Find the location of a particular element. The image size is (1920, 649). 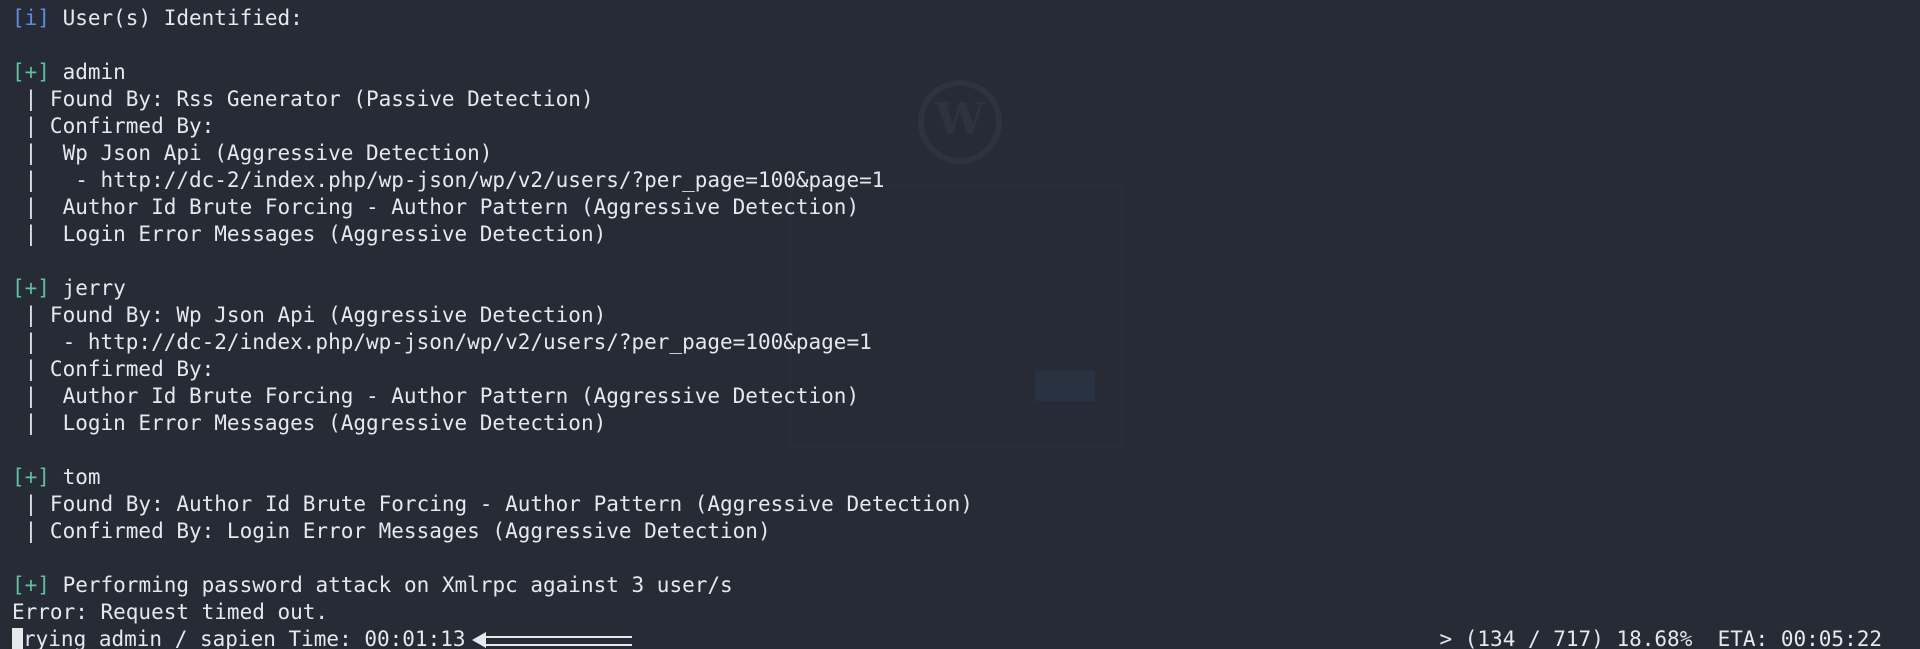

info-tag: [i] is located at coordinates (31, 18).